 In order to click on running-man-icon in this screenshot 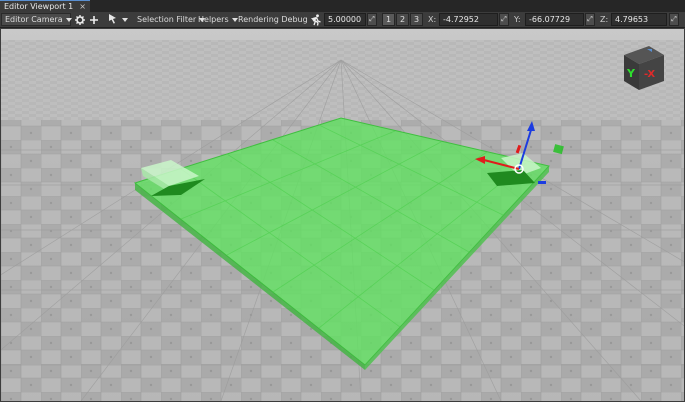, I will do `click(316, 19)`.